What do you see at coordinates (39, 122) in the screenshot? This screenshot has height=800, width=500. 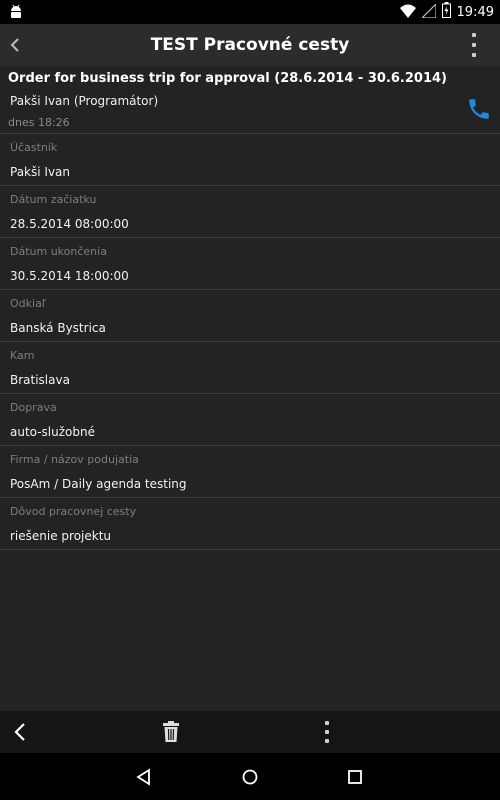 I see `request-timestamp: dnes 18:26` at bounding box center [39, 122].